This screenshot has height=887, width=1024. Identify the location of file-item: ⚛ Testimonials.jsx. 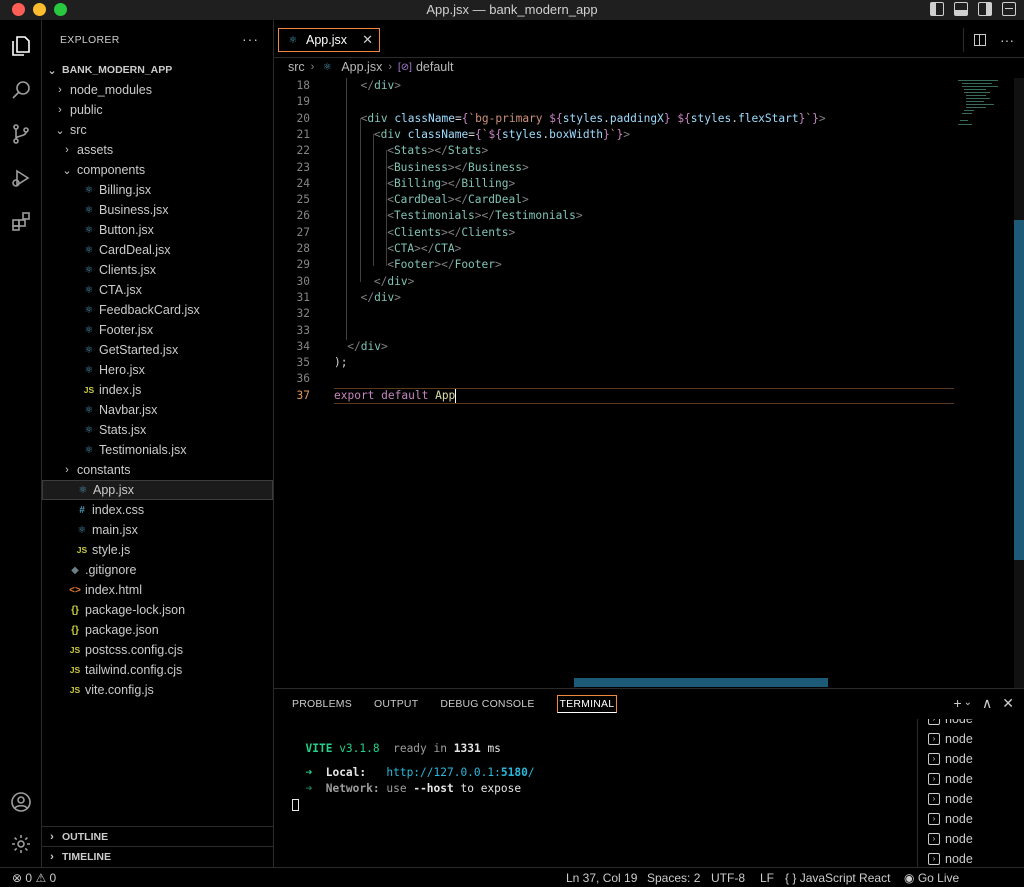
(157, 450).